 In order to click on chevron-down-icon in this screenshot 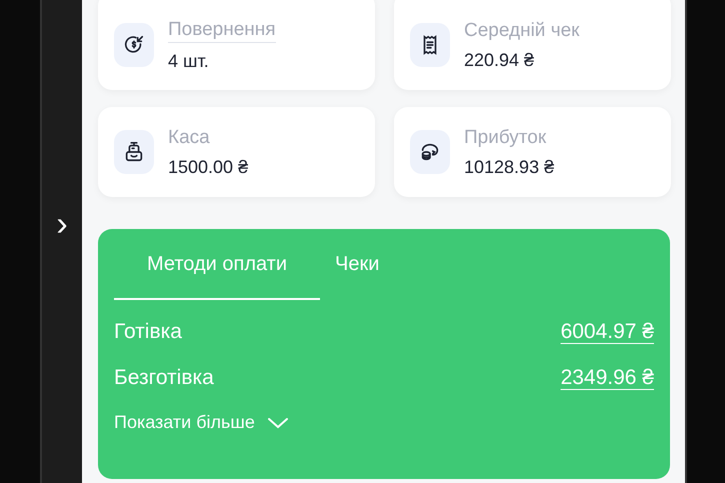, I will do `click(277, 422)`.